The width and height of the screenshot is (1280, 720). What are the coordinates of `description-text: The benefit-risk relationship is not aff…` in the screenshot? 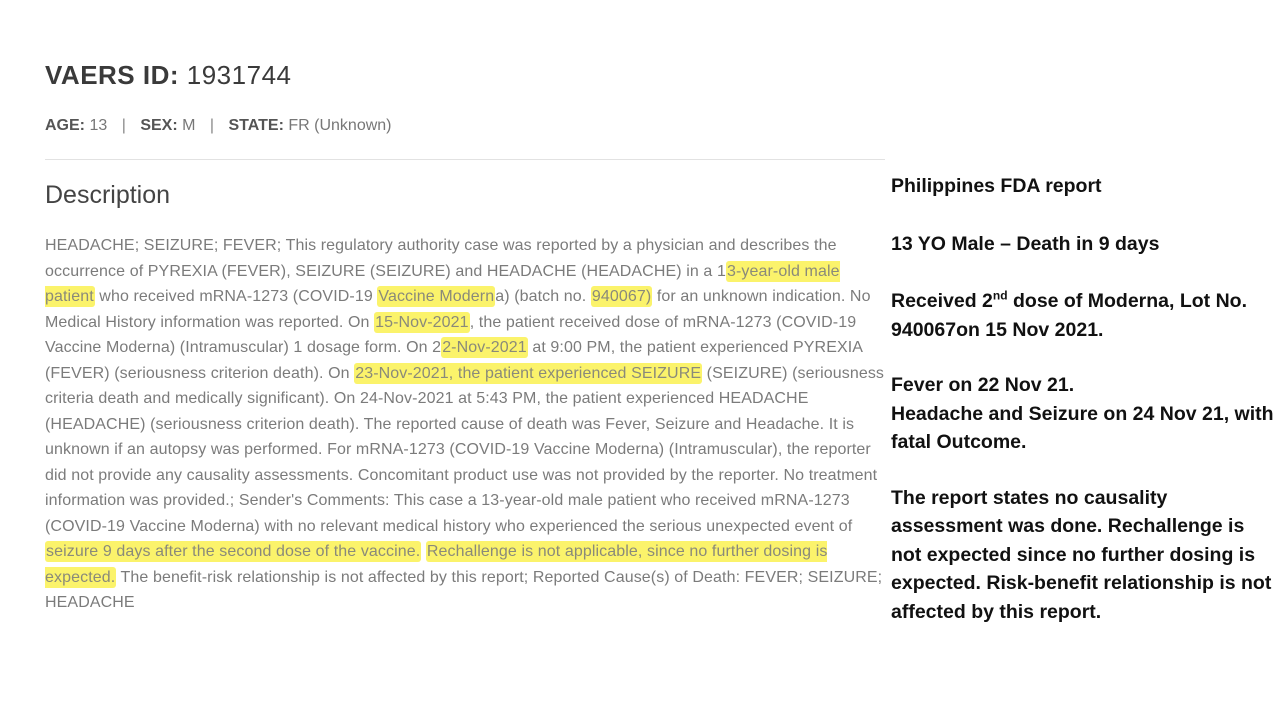 It's located at (464, 590).